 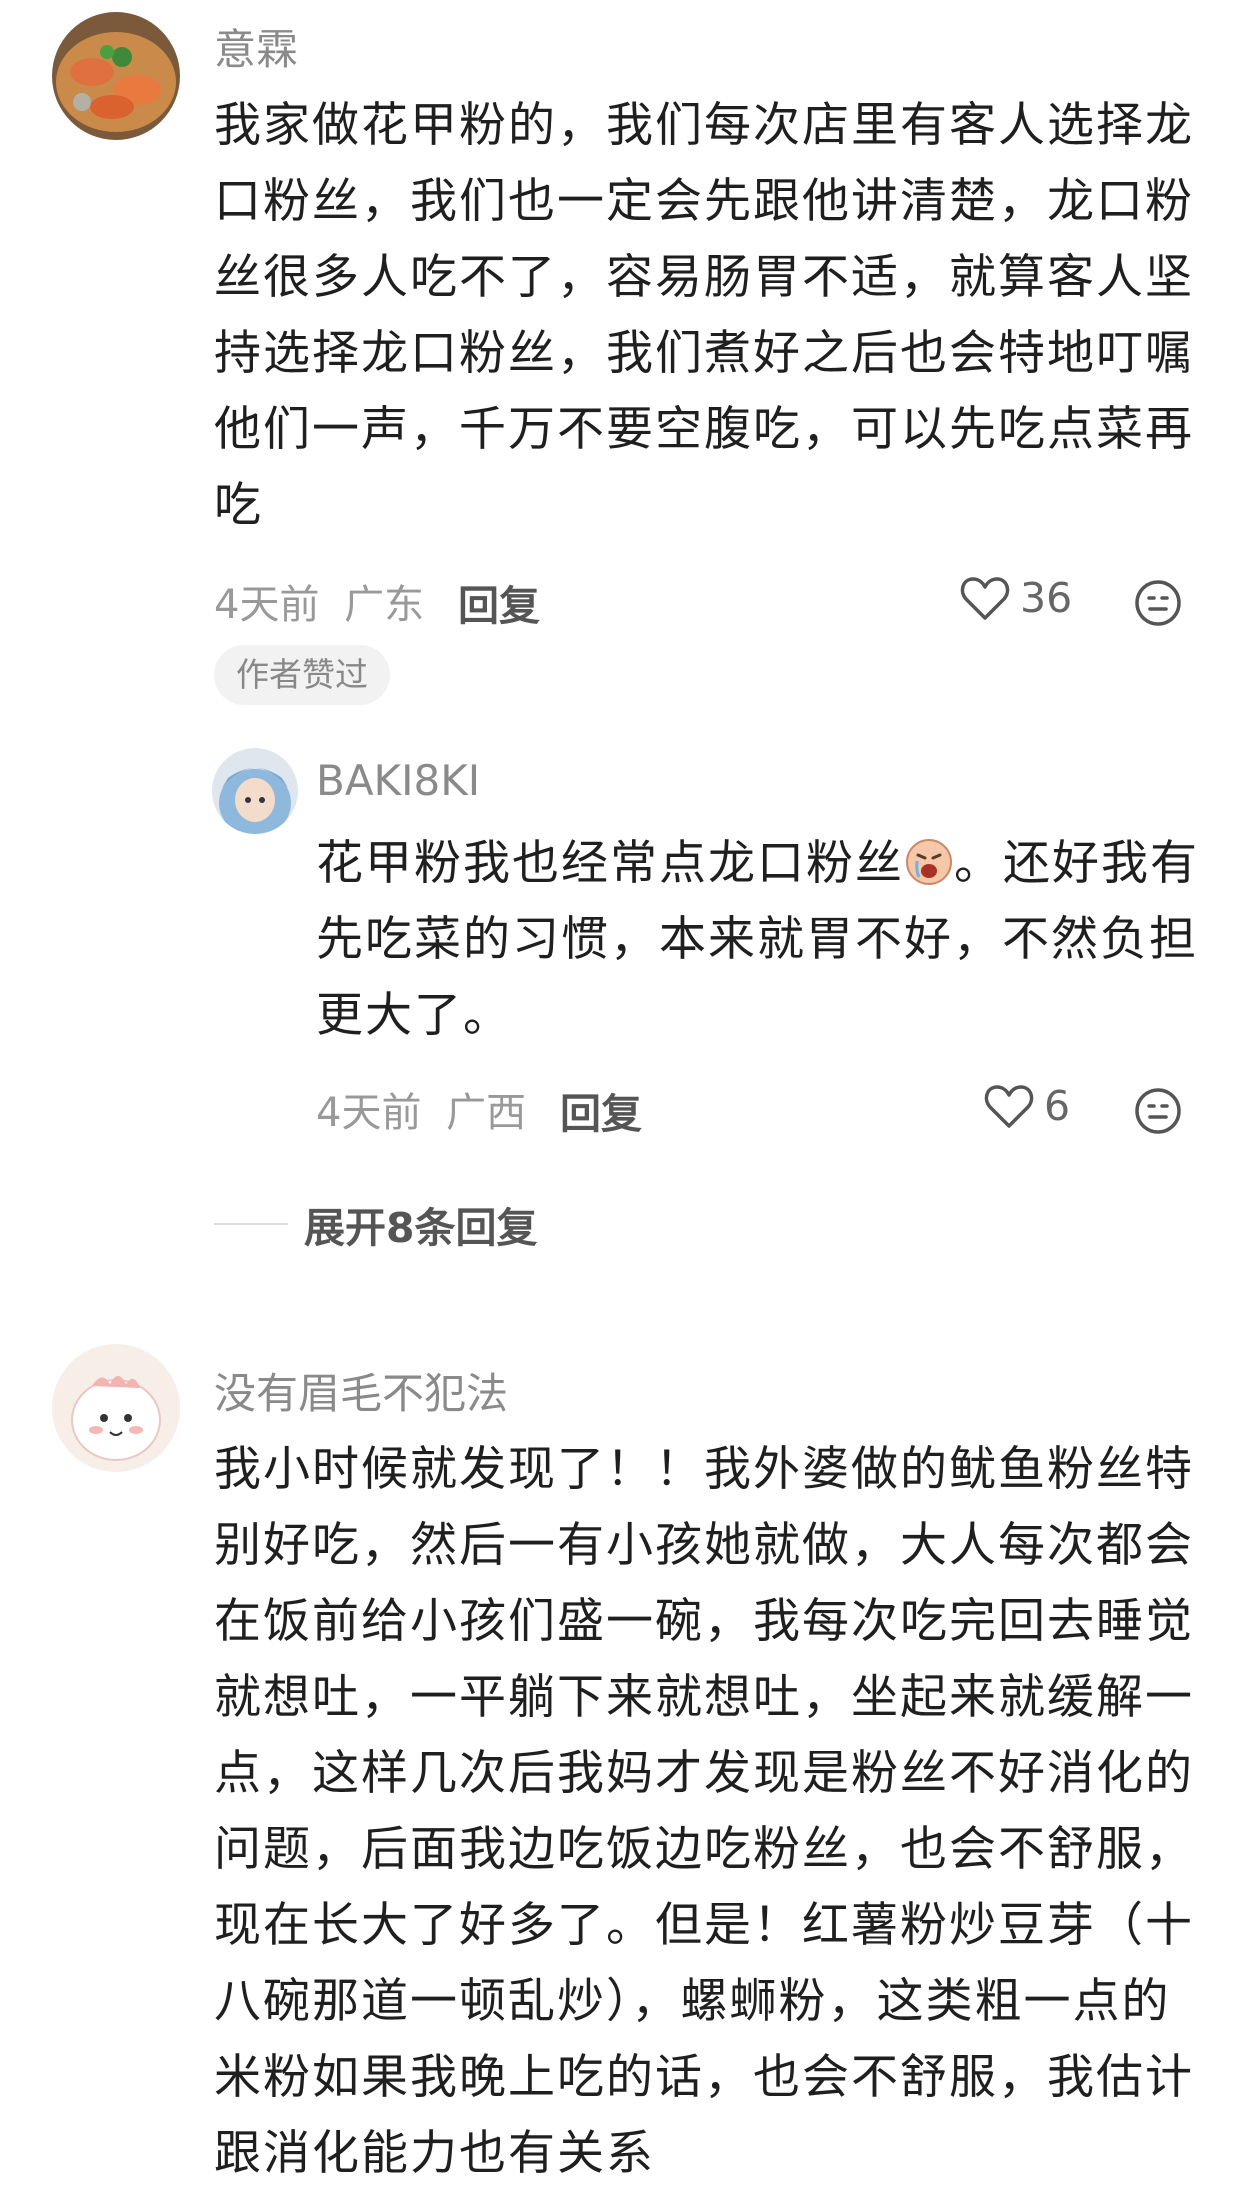 What do you see at coordinates (251, 1224) in the screenshot?
I see `divider` at bounding box center [251, 1224].